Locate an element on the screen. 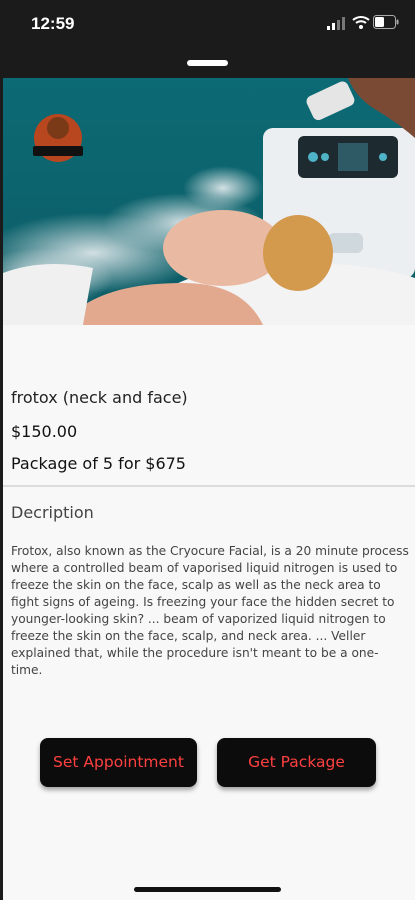  status-bar: 12:59 is located at coordinates (207, 27).